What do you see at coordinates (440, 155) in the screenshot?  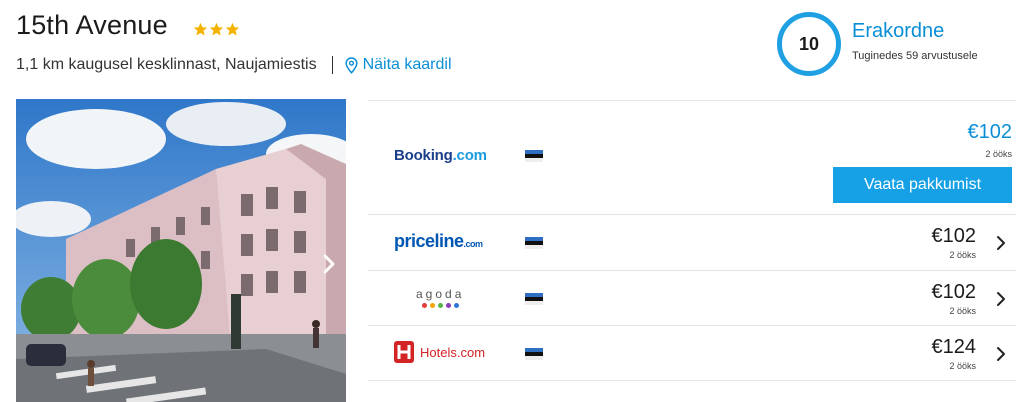 I see `booking-logo: Booking.com` at bounding box center [440, 155].